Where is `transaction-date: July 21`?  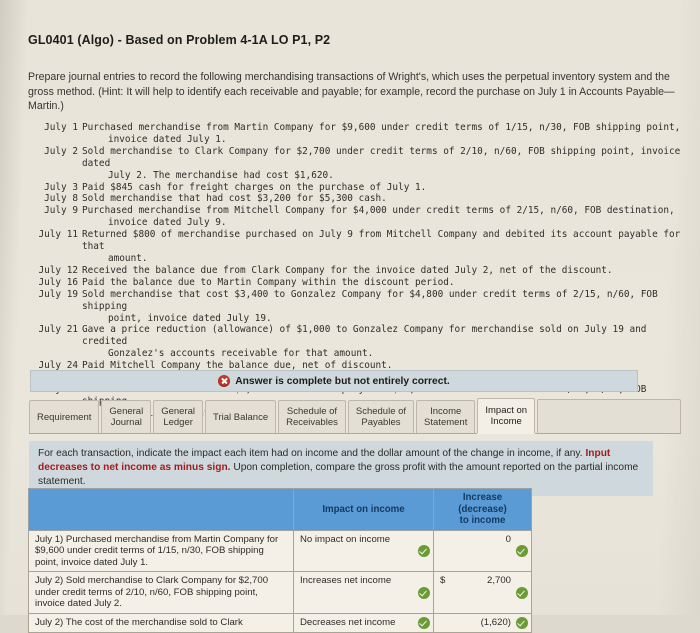
transaction-date: July 21 is located at coordinates (58, 330).